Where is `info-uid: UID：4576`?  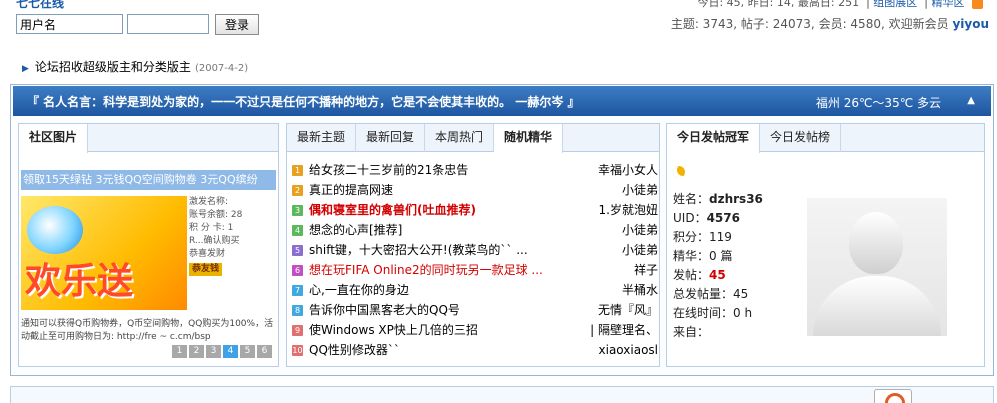
info-uid: UID：4576 is located at coordinates (718, 218).